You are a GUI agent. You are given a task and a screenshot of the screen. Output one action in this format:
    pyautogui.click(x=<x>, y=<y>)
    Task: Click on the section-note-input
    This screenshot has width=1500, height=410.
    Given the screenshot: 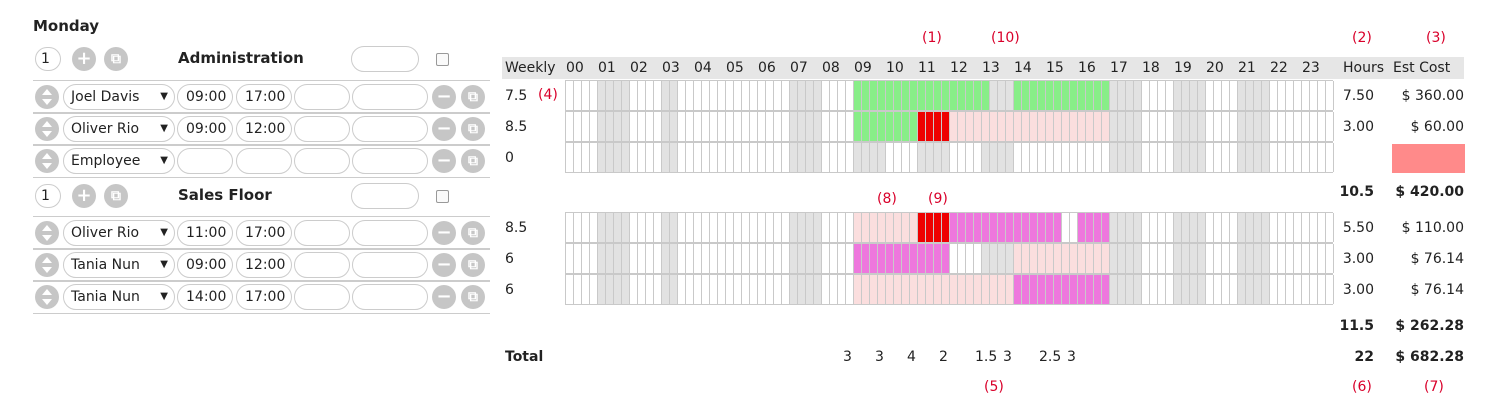 What is the action you would take?
    pyautogui.click(x=385, y=196)
    